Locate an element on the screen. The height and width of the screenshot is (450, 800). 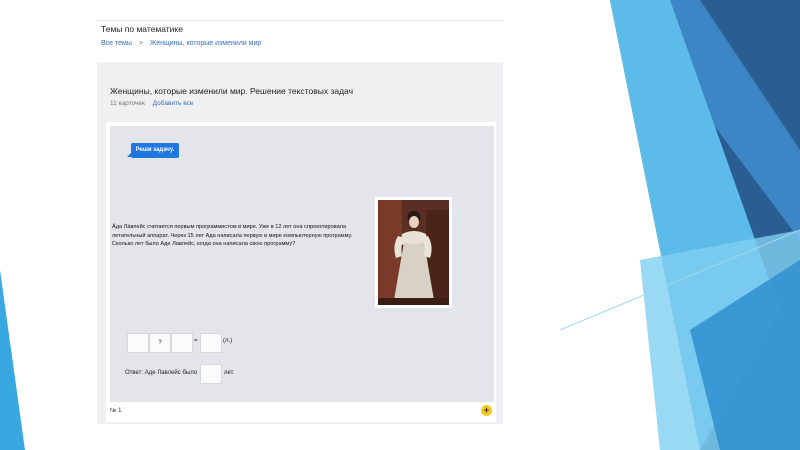
answer-label: Ответ: Аде Лавлейс было is located at coordinates (161, 373).